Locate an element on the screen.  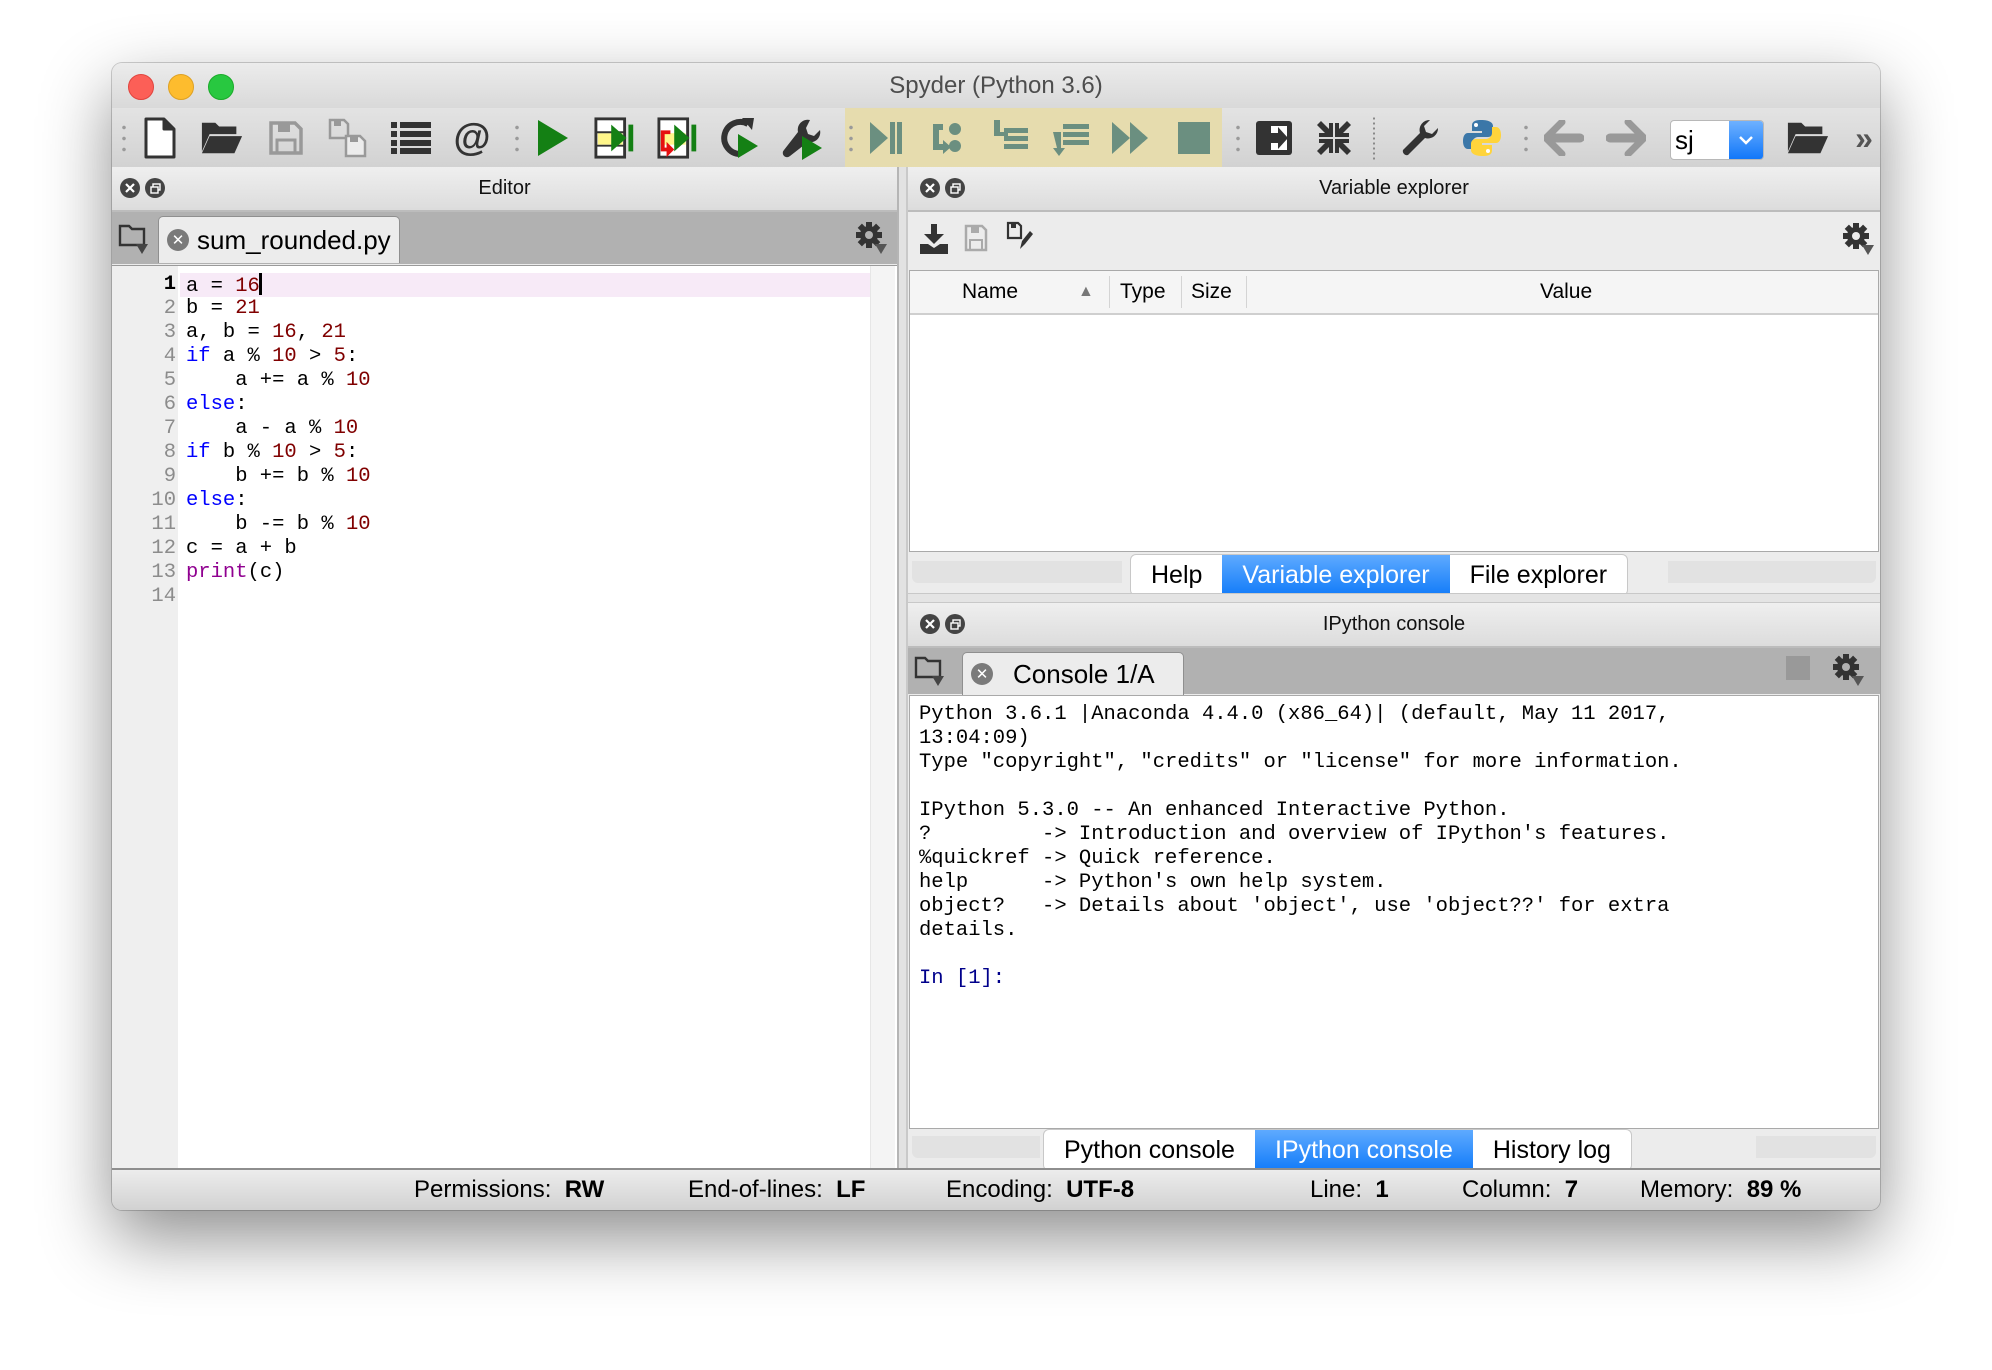
working-directory-combobox: sj is located at coordinates (1717, 140).